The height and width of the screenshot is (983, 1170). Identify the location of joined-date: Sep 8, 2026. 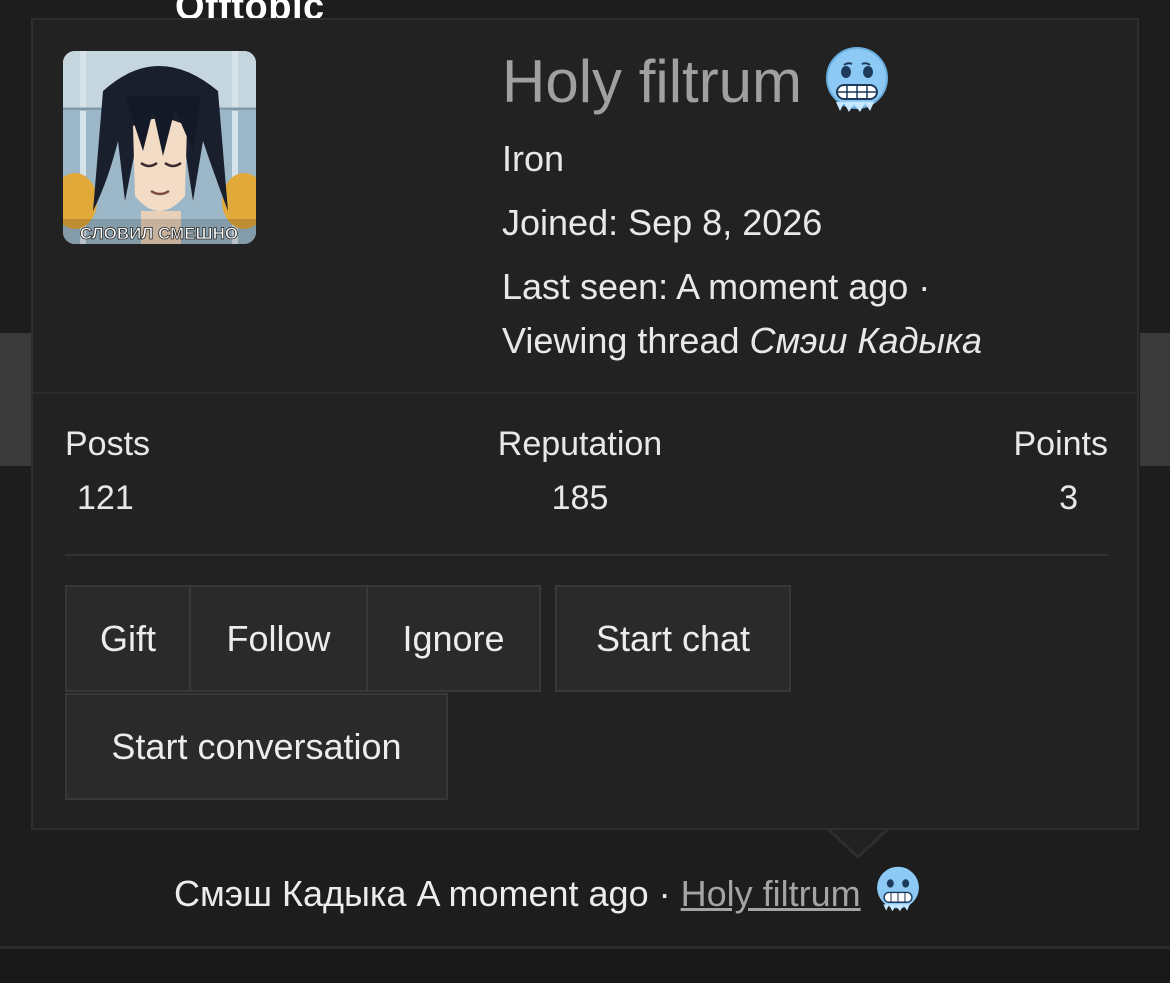
(725, 222).